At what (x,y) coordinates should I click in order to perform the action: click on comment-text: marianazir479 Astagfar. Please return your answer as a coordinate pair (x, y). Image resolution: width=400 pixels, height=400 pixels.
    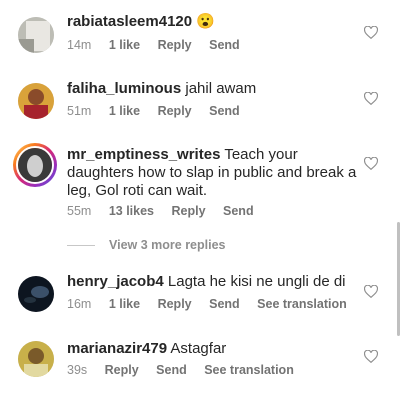
    Looking at the image, I should click on (213, 349).